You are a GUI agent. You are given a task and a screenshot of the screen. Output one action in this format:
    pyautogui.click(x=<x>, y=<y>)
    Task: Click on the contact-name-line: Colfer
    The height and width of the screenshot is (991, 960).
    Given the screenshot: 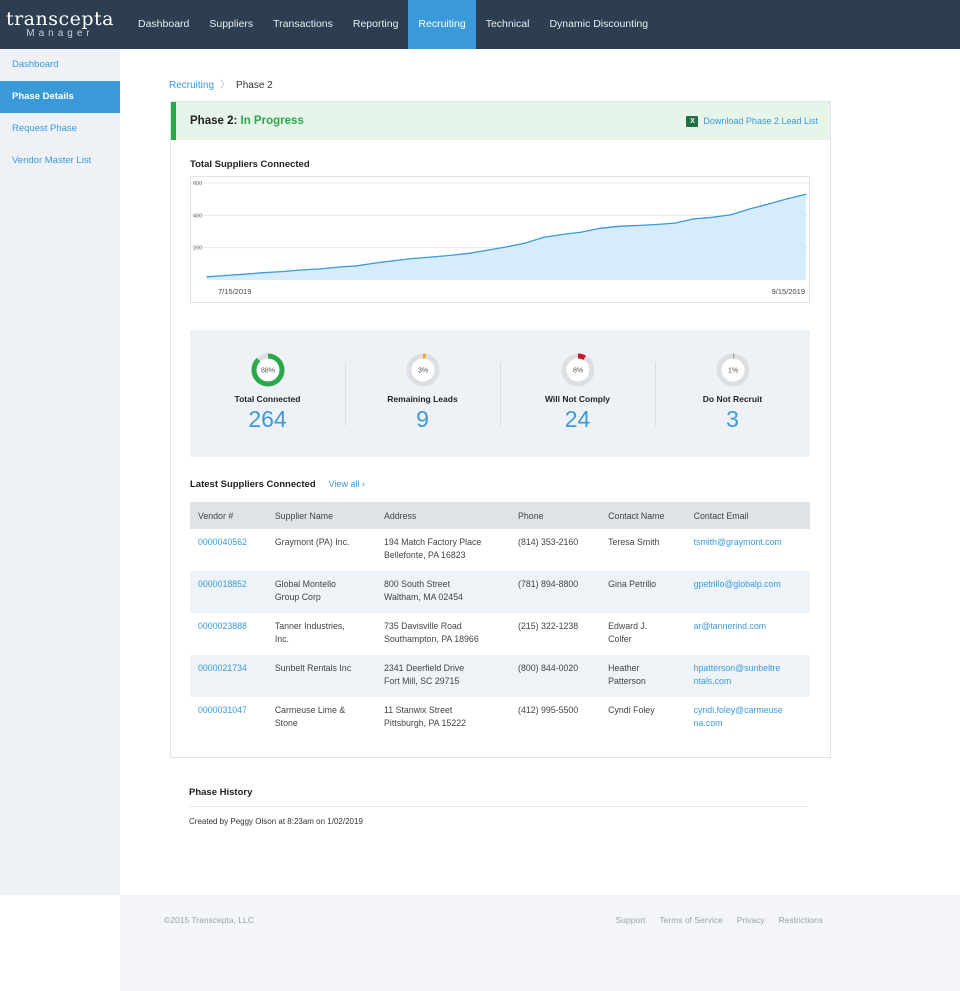 What is the action you would take?
    pyautogui.click(x=620, y=638)
    